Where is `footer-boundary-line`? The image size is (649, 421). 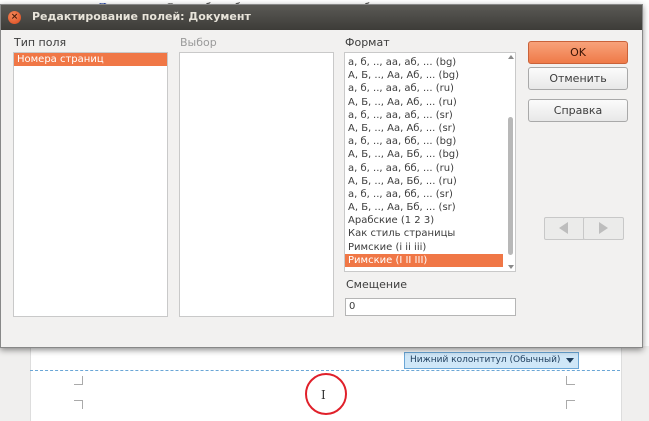 footer-boundary-line is located at coordinates (325, 370).